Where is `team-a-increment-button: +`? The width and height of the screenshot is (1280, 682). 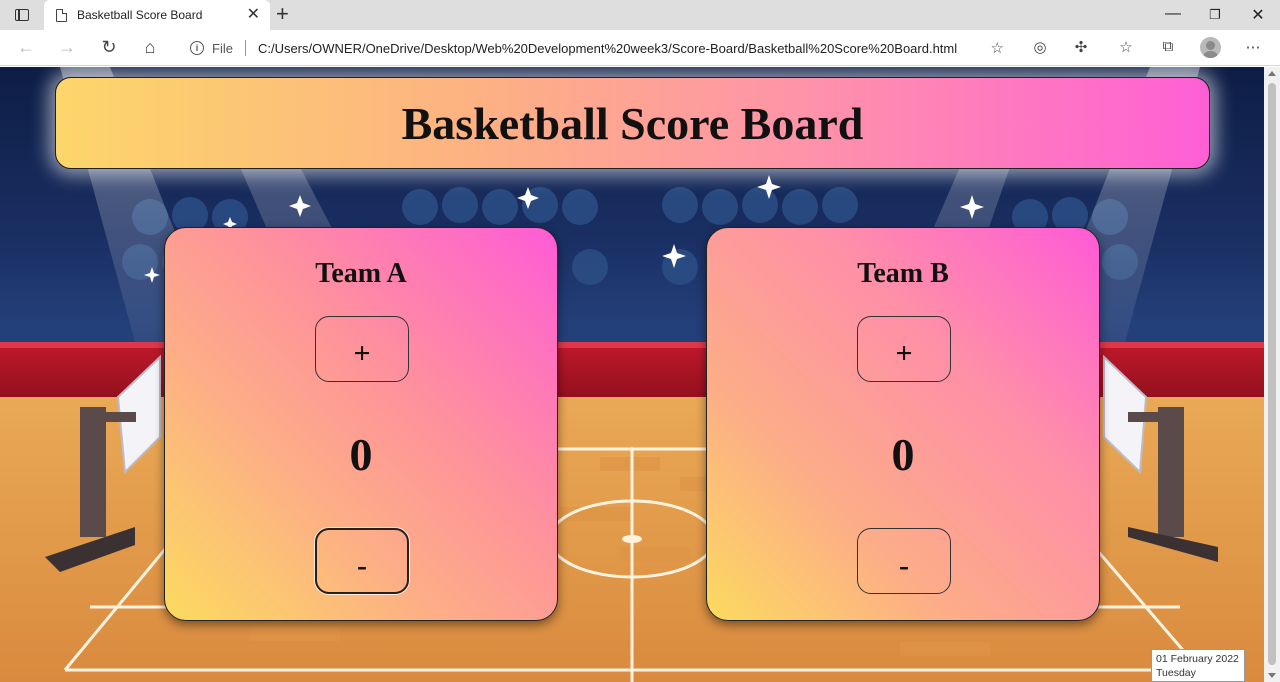 team-a-increment-button: + is located at coordinates (362, 349).